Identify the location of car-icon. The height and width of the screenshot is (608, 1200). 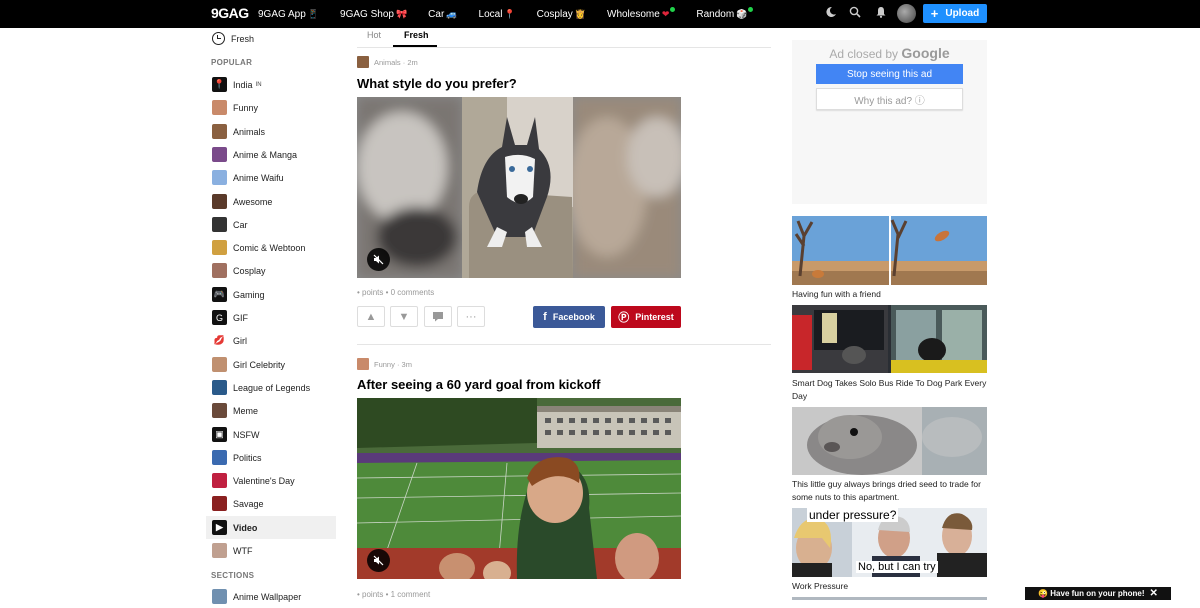
(219, 224).